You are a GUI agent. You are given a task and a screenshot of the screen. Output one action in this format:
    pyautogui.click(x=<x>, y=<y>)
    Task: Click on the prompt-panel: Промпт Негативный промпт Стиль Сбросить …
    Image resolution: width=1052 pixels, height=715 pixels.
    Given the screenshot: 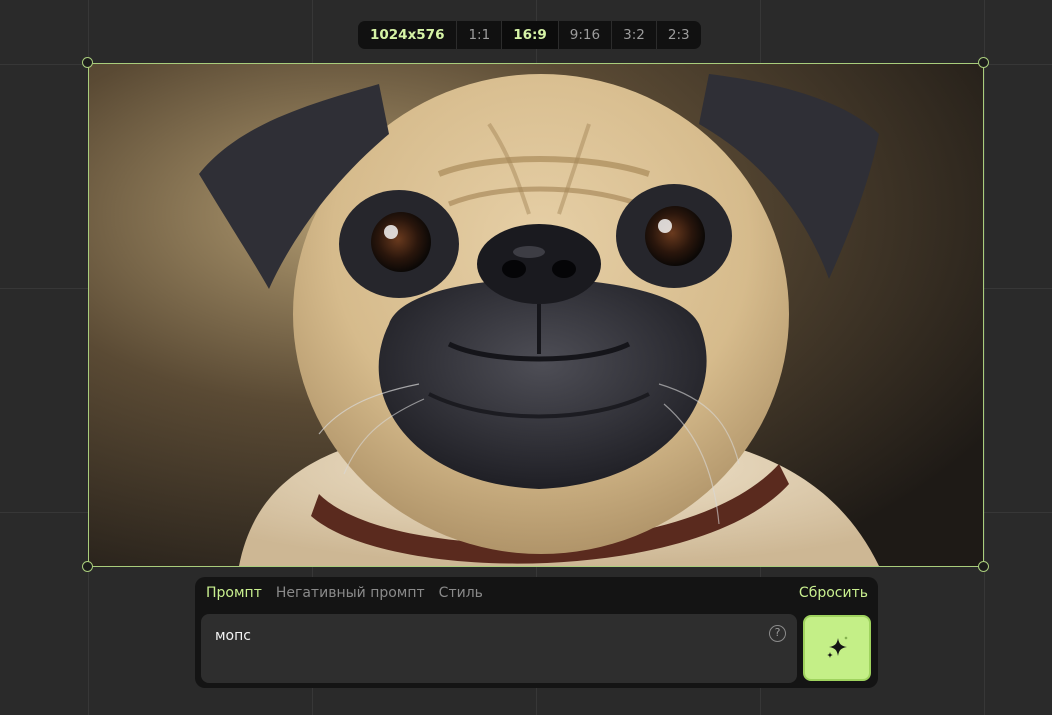 What is the action you would take?
    pyautogui.click(x=536, y=632)
    